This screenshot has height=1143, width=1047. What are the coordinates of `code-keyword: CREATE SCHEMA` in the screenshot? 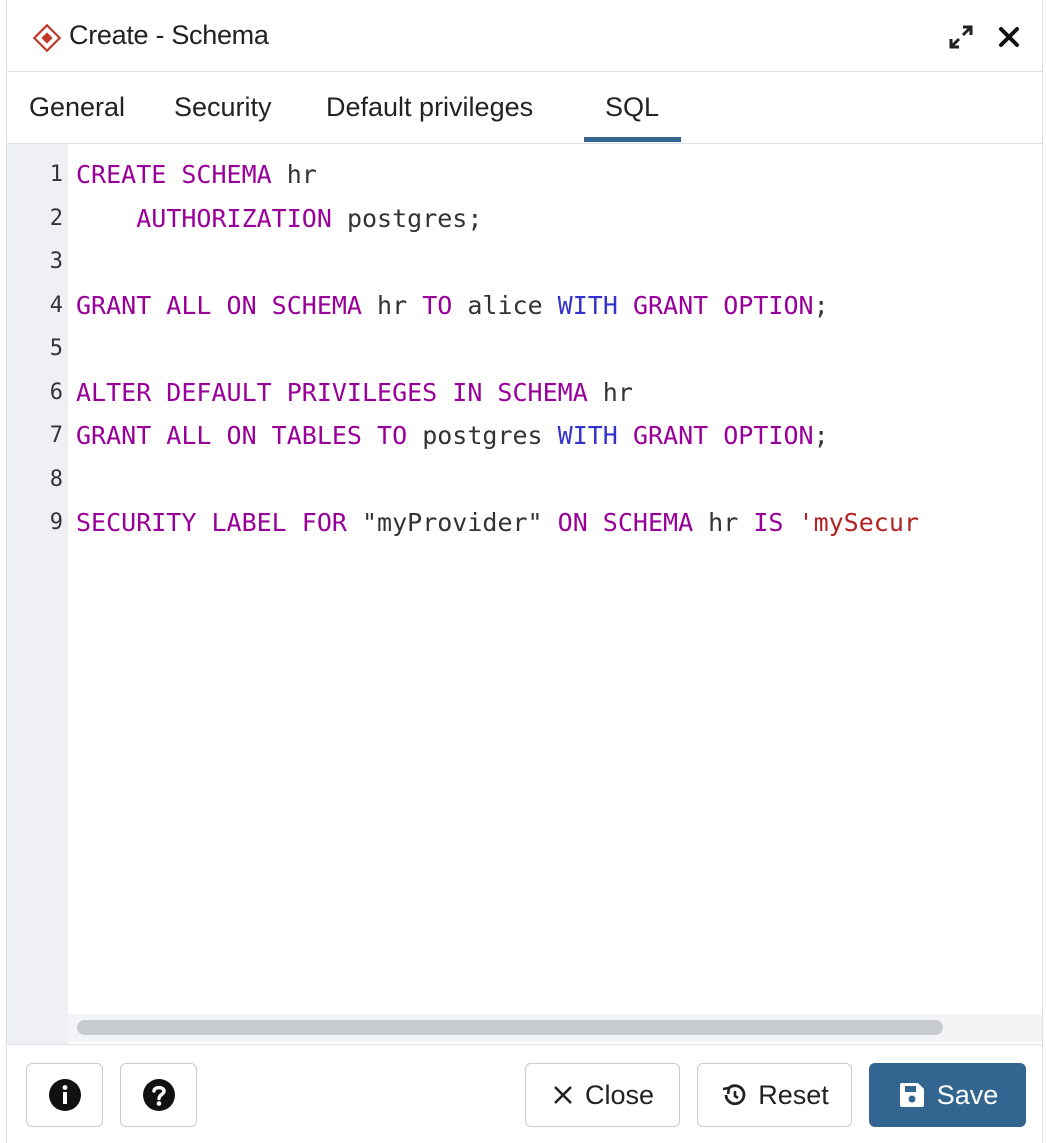 It's located at (174, 174).